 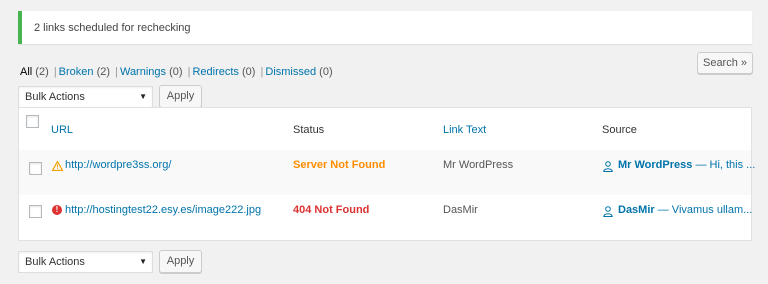 What do you see at coordinates (290, 72) in the screenshot?
I see `filter-dismissed: Dismissed` at bounding box center [290, 72].